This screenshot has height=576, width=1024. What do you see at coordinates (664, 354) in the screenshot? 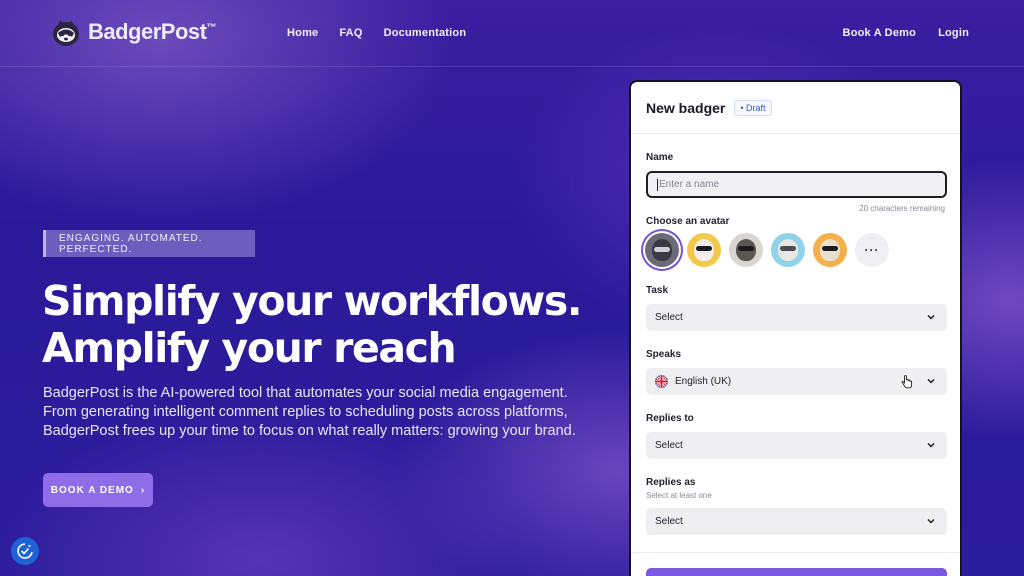
I see `speaks-label: Speaks` at bounding box center [664, 354].